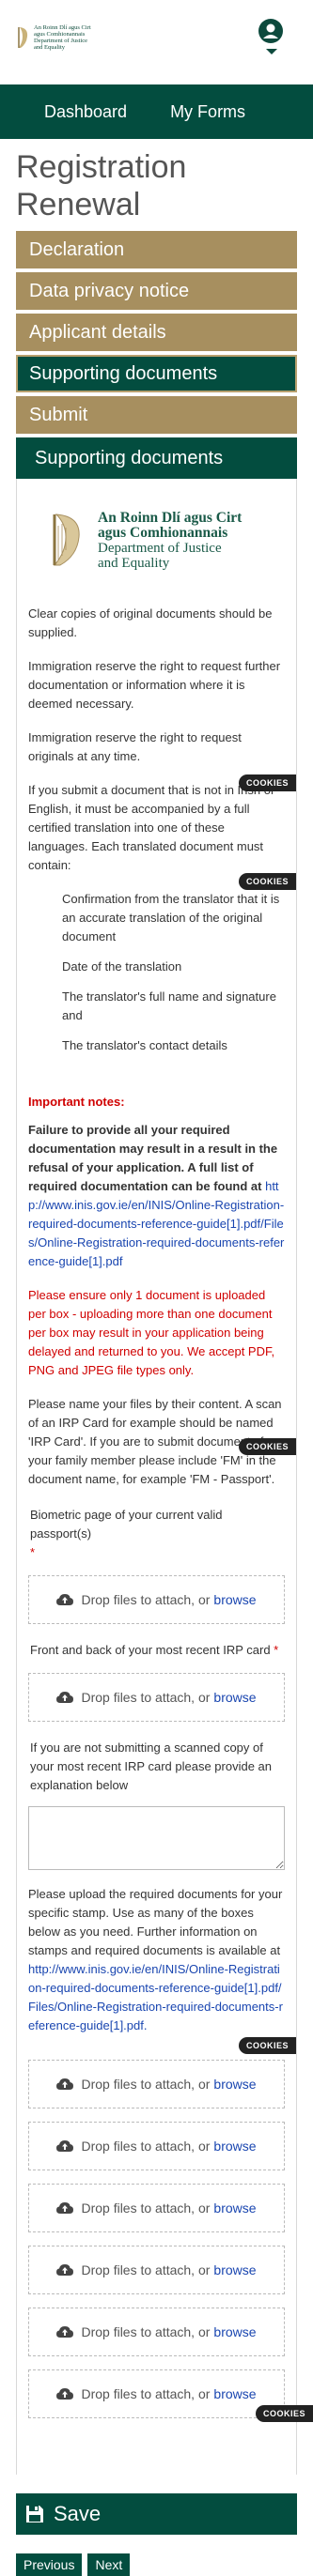 The image size is (313, 2576). I want to click on main-nav: Dashboard My Forms, so click(156, 112).